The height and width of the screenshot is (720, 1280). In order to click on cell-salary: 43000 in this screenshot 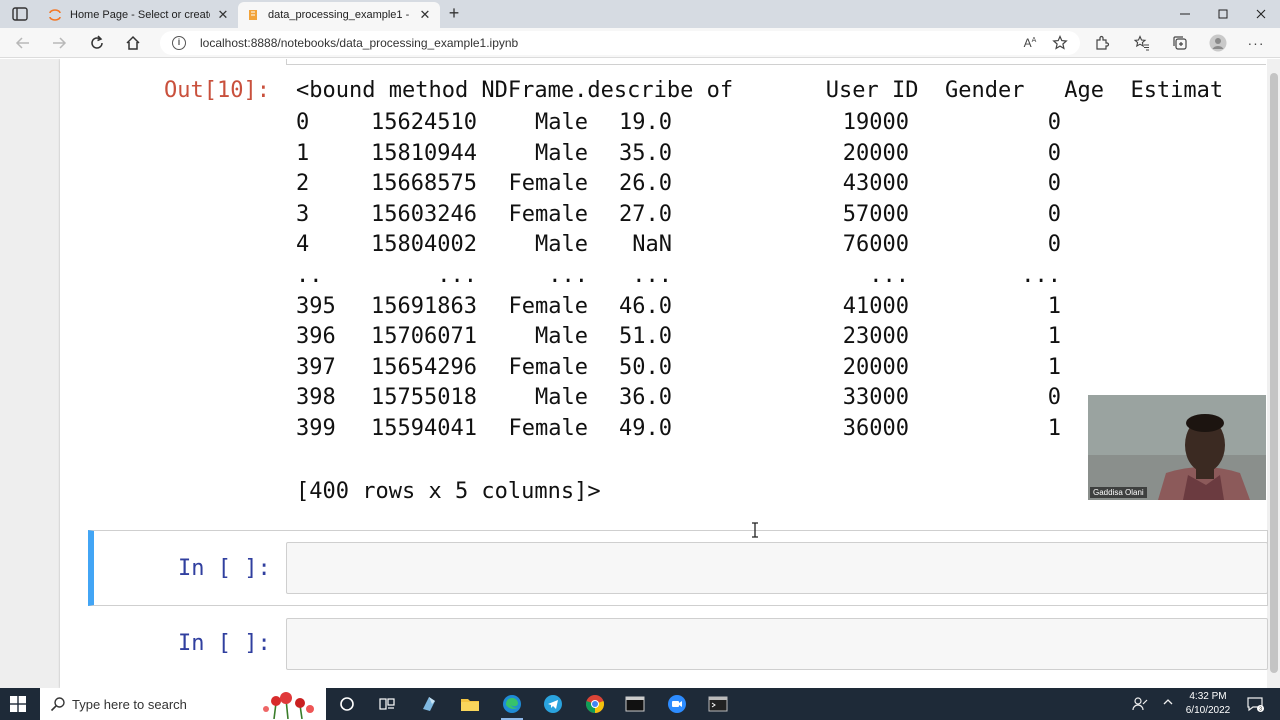, I will do `click(875, 183)`.